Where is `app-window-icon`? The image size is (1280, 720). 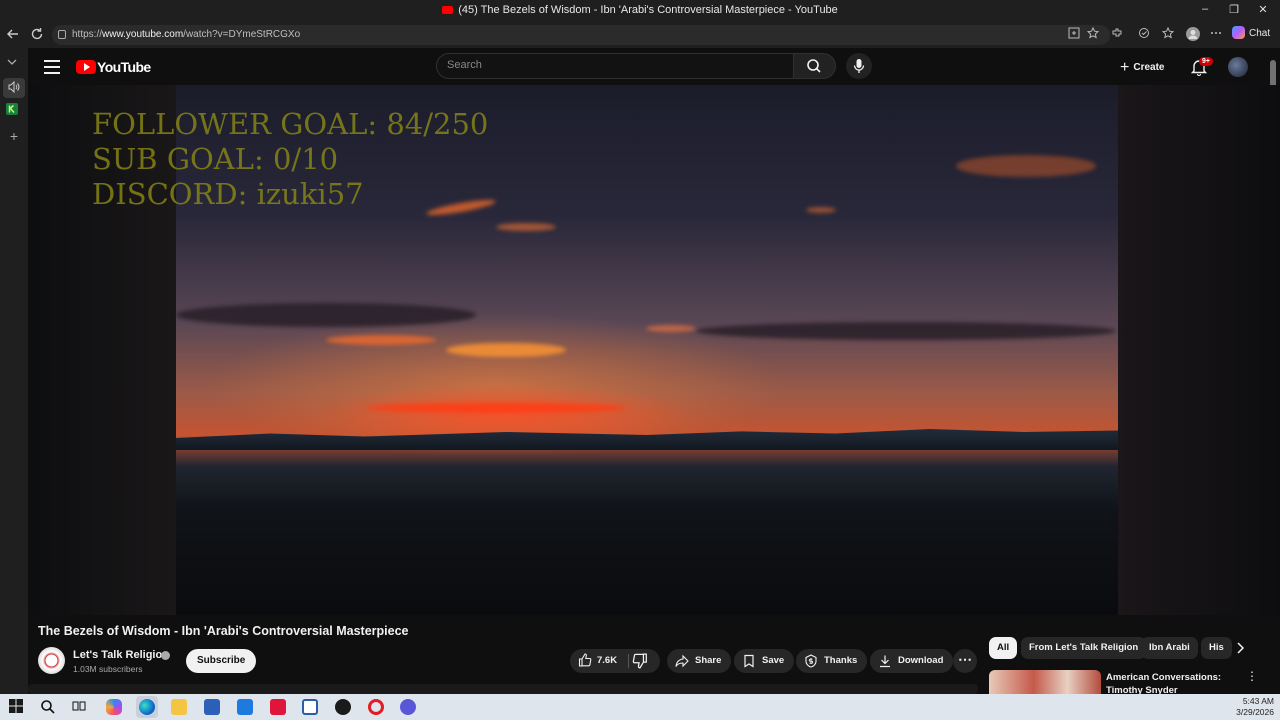
app-window-icon is located at coordinates (310, 707).